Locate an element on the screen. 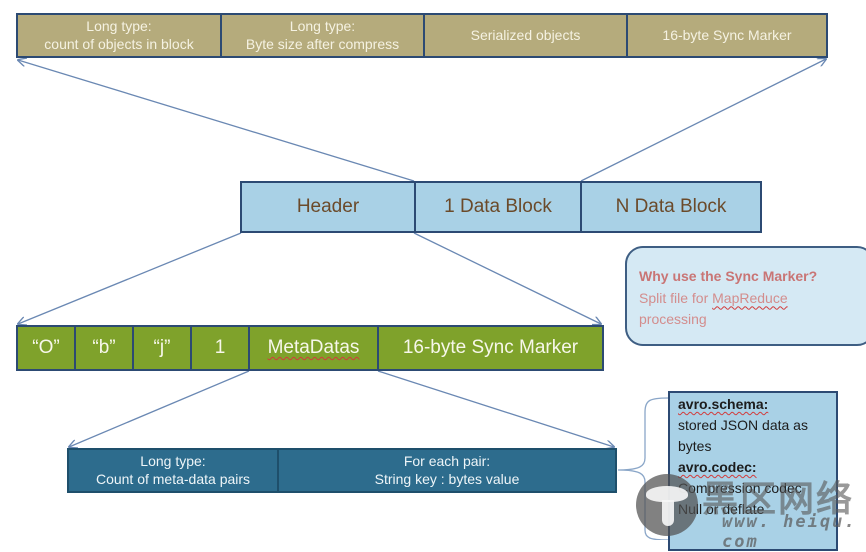 The height and width of the screenshot is (552, 866). meta-cell-pair-count-line2: Count of meta-data pairs is located at coordinates (173, 478).